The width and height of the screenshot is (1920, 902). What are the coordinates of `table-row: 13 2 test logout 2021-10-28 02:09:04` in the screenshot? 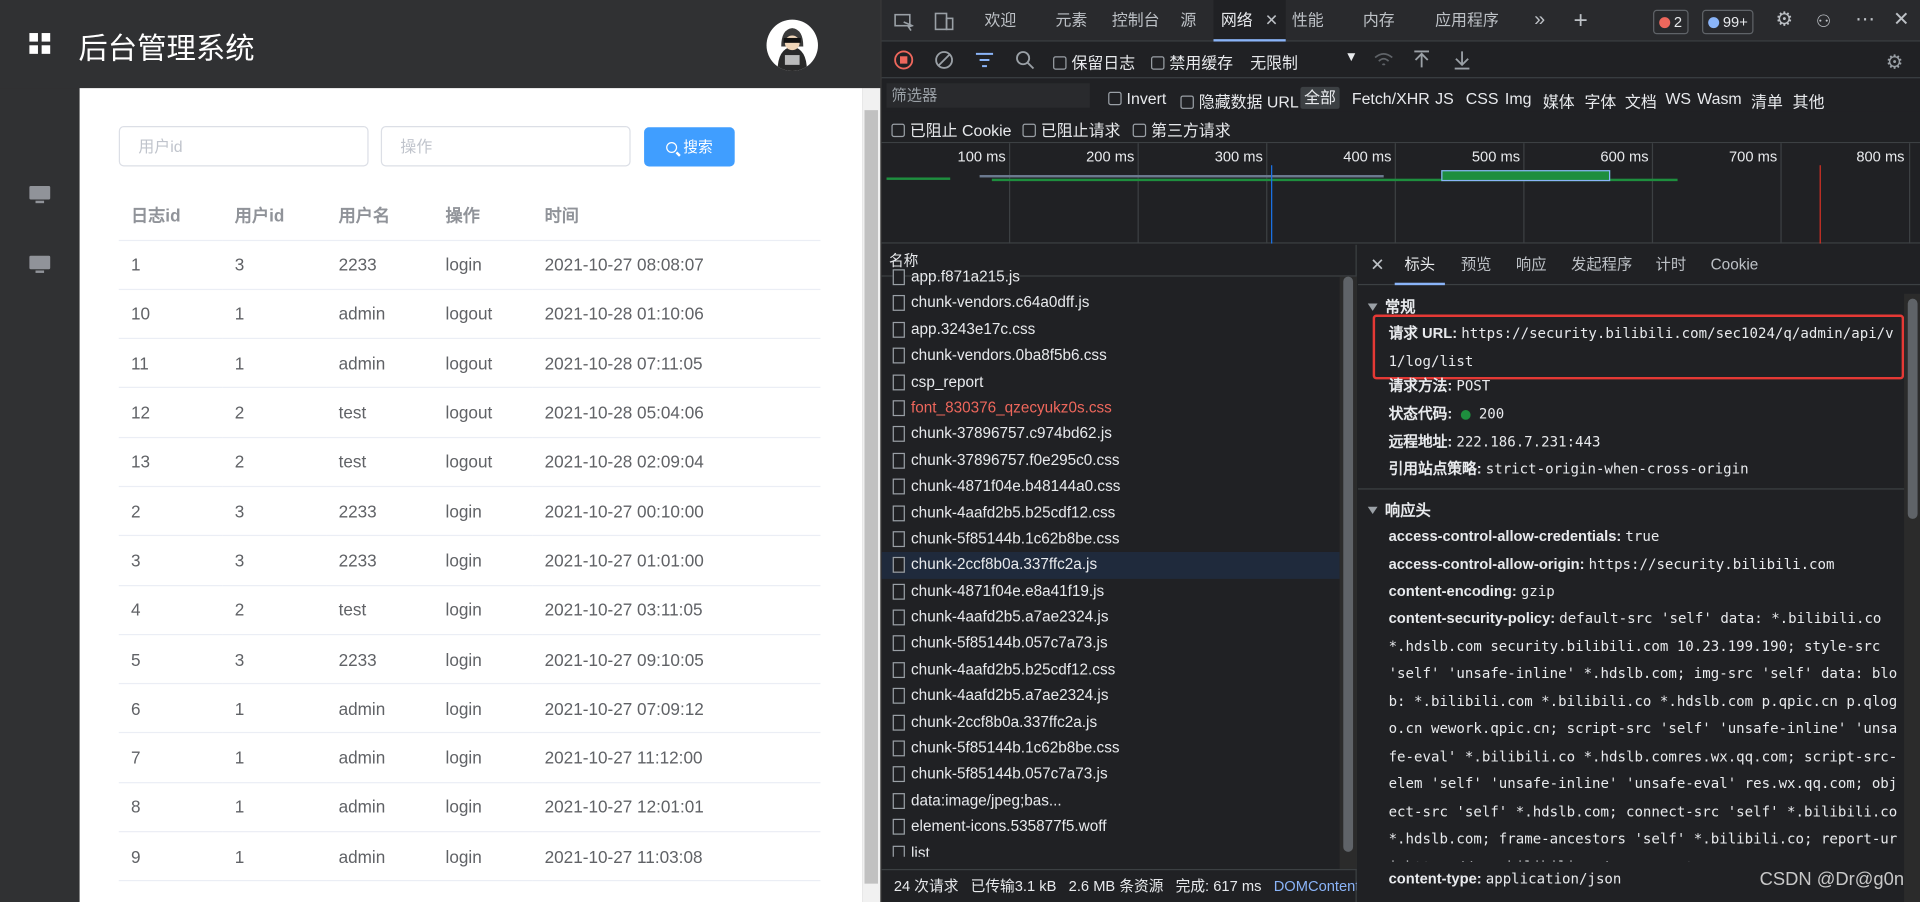 It's located at (469, 462).